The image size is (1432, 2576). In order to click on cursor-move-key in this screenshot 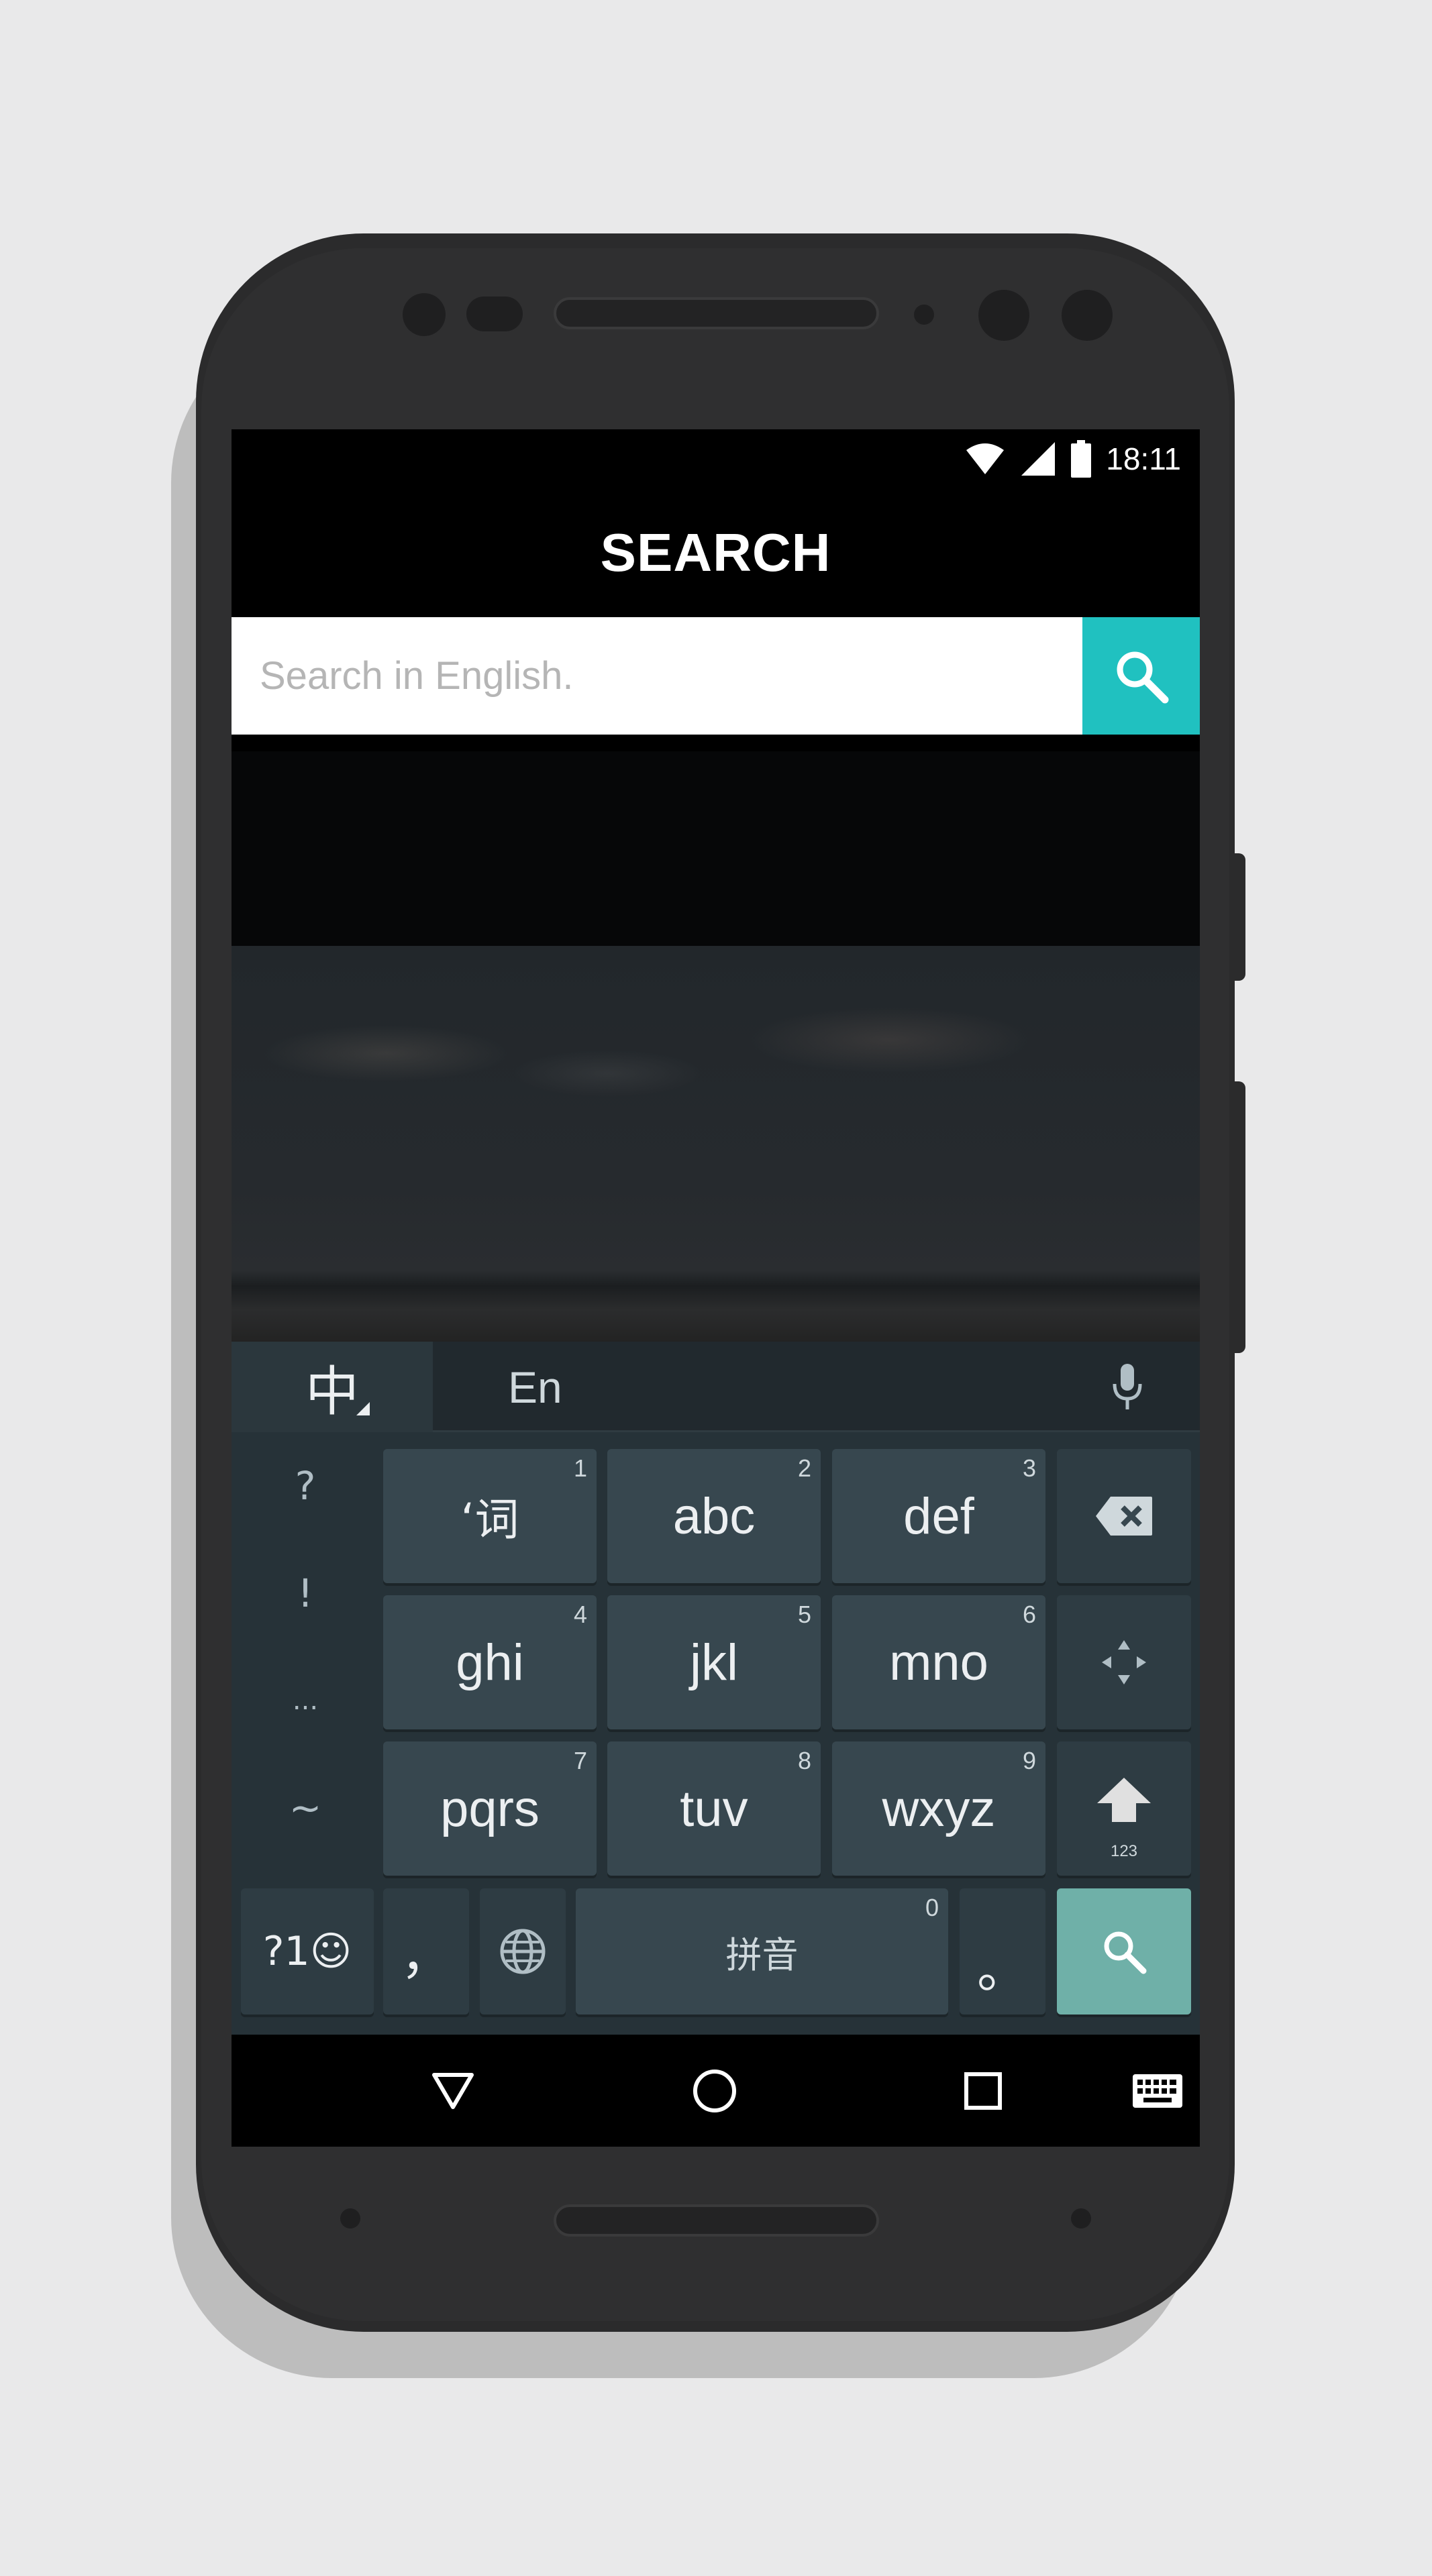, I will do `click(1124, 1662)`.